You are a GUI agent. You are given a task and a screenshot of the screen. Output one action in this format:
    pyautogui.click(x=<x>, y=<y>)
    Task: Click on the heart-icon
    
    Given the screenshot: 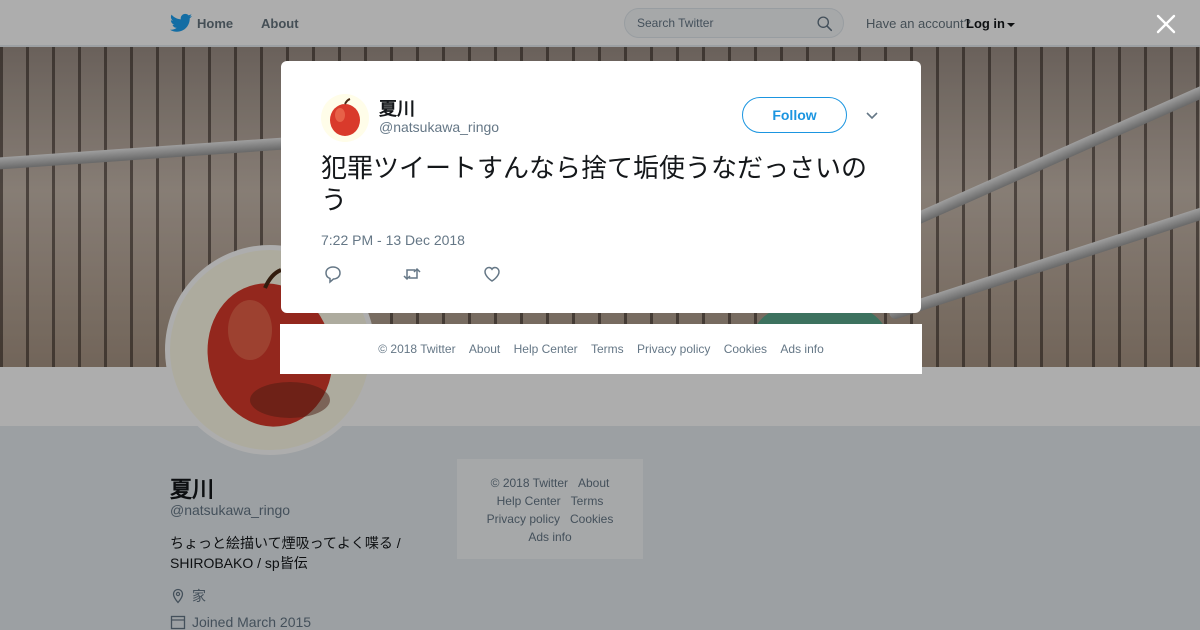 What is the action you would take?
    pyautogui.click(x=492, y=274)
    